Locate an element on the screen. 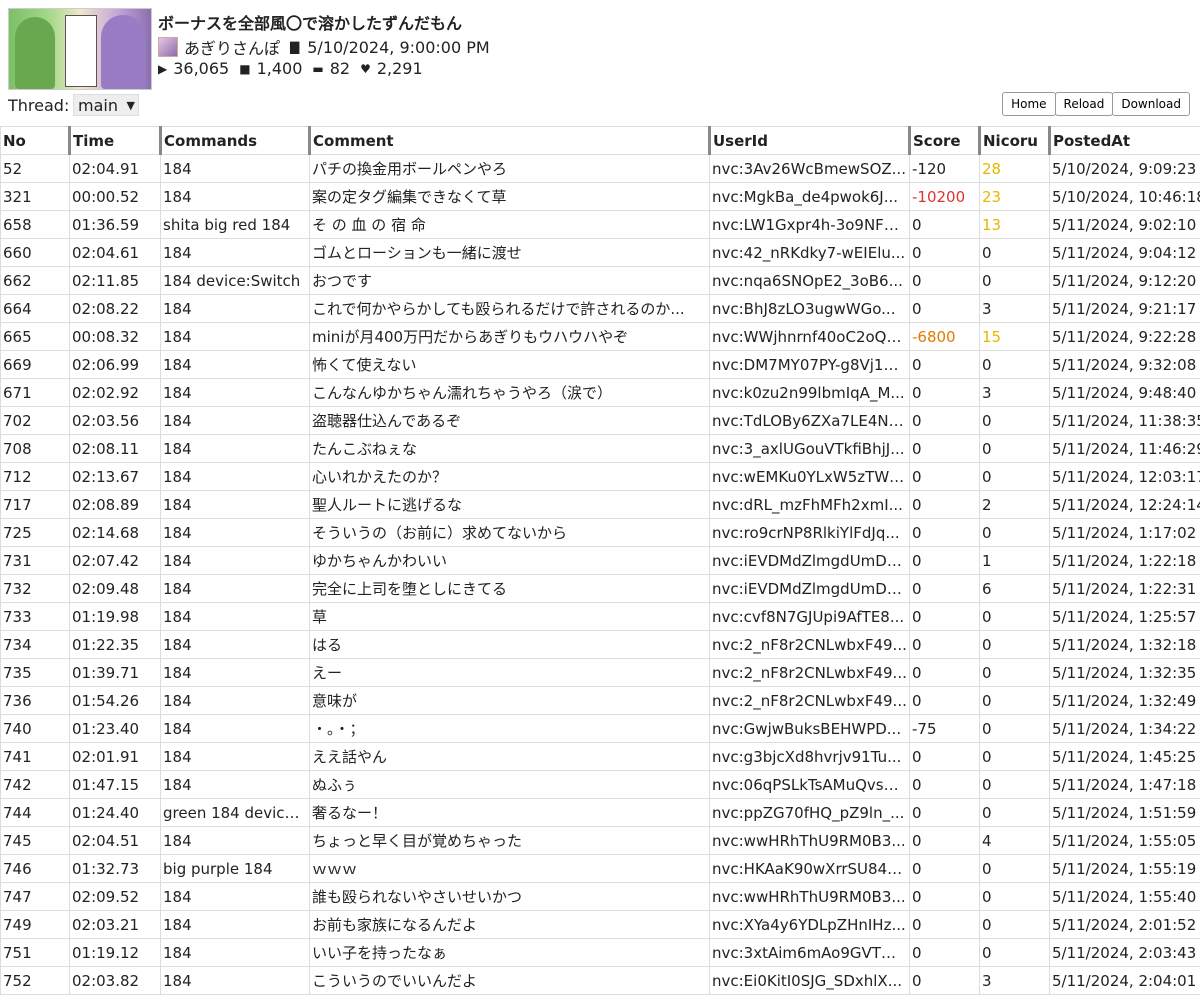  cell-postedat: 5/11/2024, 9:32:08 AM is located at coordinates (1124, 364).